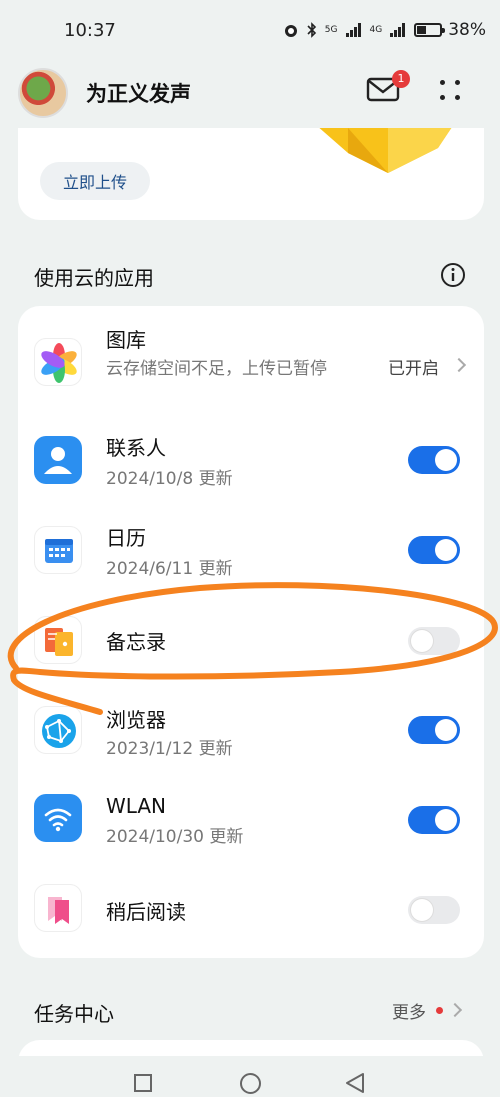 Image resolution: width=500 pixels, height=1097 pixels. I want to click on system-navigation-bar, so click(250, 1076).